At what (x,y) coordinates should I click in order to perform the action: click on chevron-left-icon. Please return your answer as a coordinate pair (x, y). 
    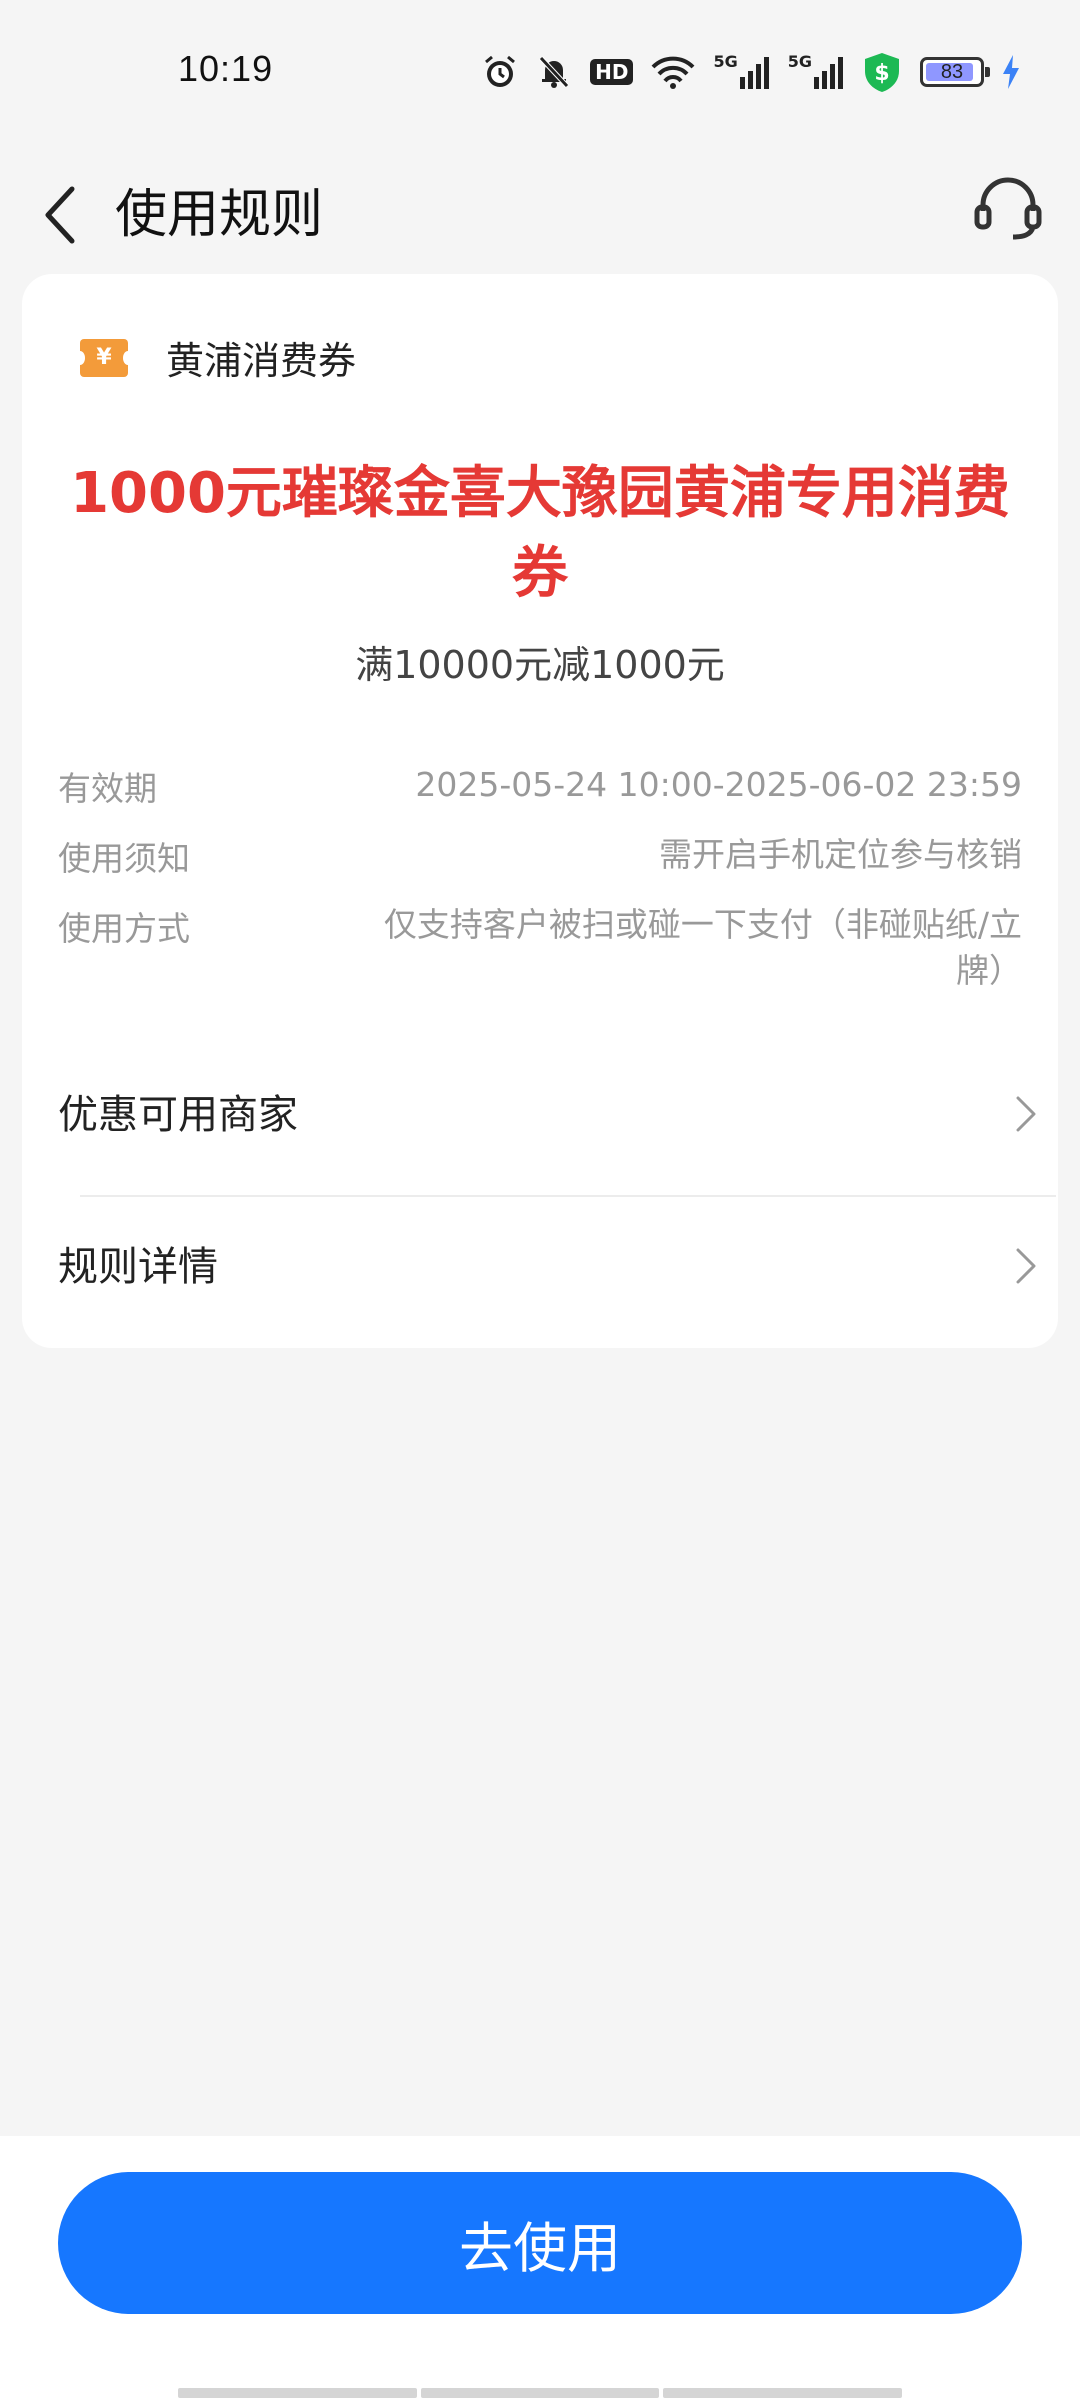
    Looking at the image, I should click on (60, 215).